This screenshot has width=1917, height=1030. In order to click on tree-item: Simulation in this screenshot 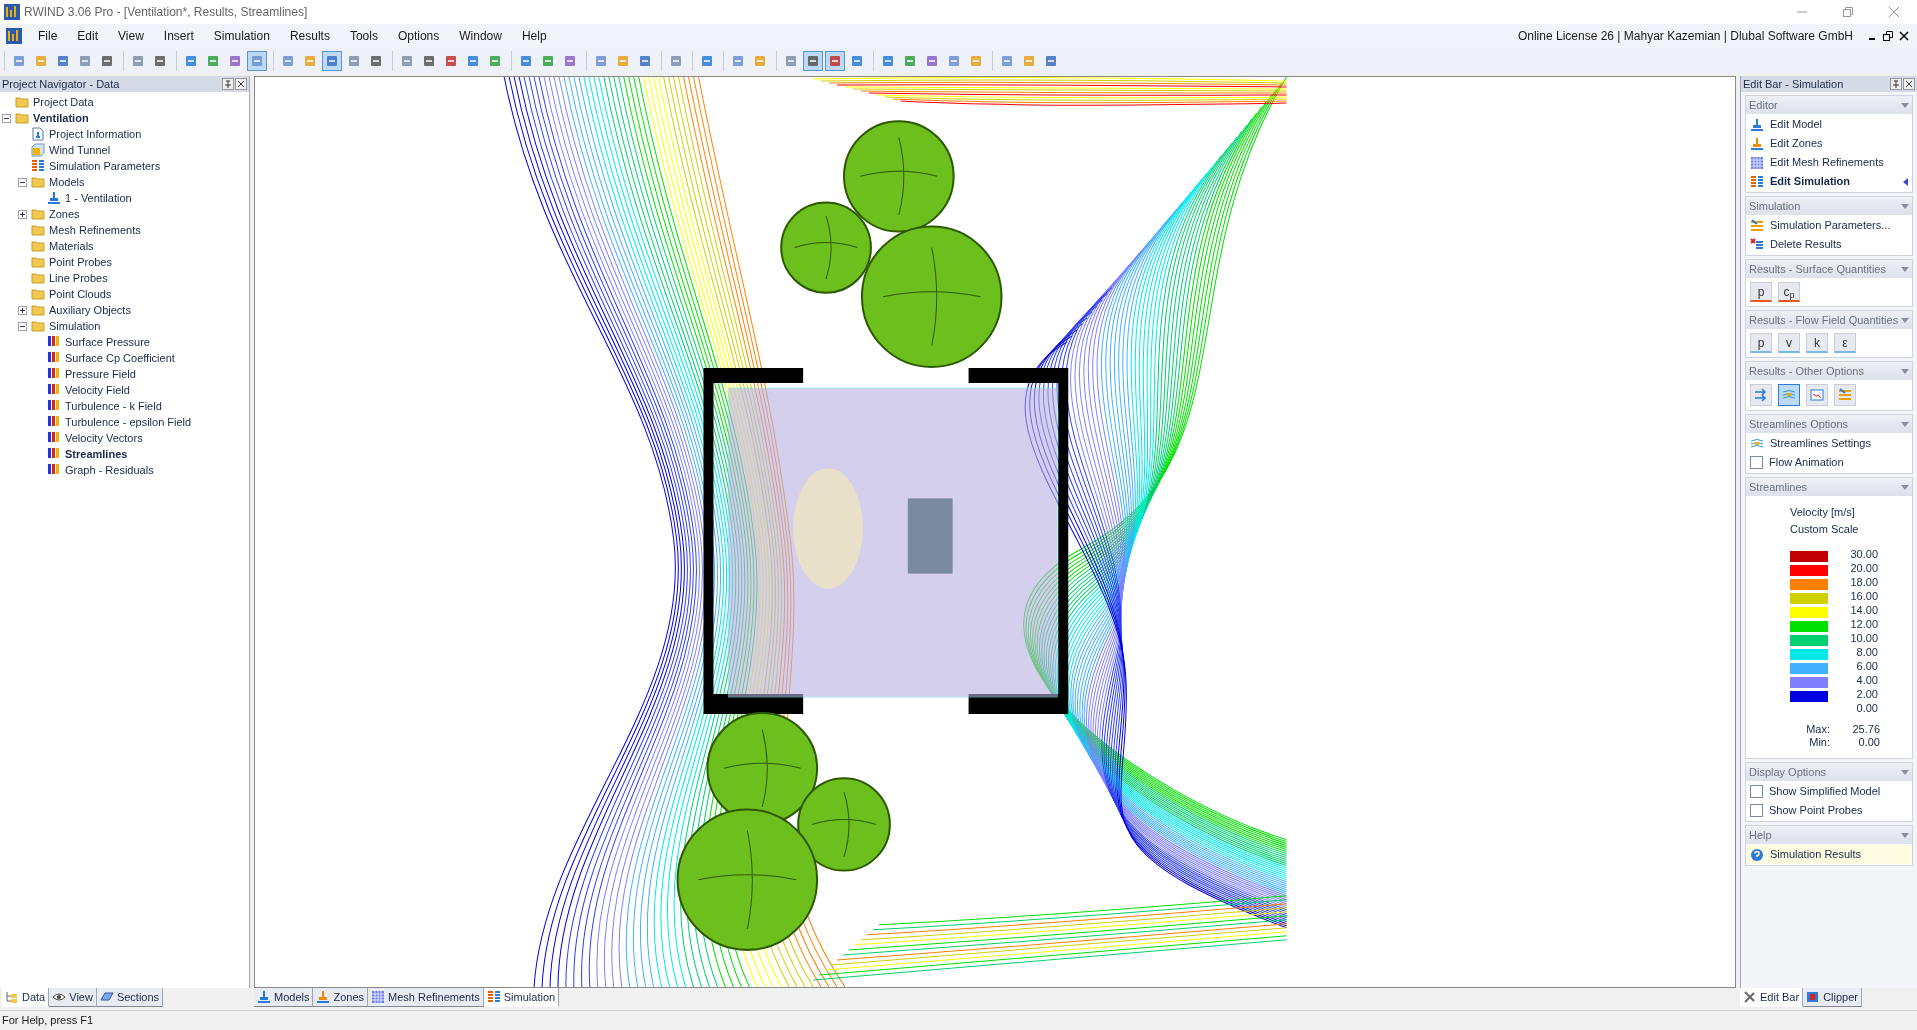, I will do `click(75, 326)`.